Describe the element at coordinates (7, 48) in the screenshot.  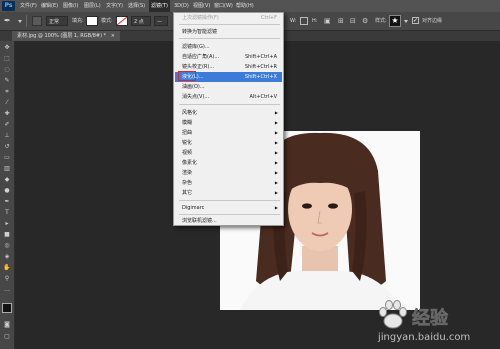
I see `move-tool-icon: ✥` at that location.